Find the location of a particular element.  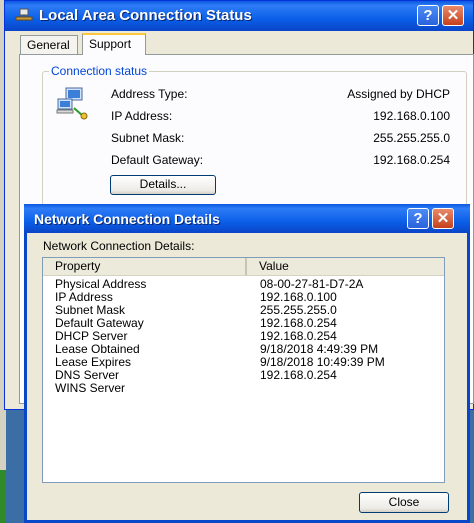

group-label: Connection status is located at coordinates (99, 71).